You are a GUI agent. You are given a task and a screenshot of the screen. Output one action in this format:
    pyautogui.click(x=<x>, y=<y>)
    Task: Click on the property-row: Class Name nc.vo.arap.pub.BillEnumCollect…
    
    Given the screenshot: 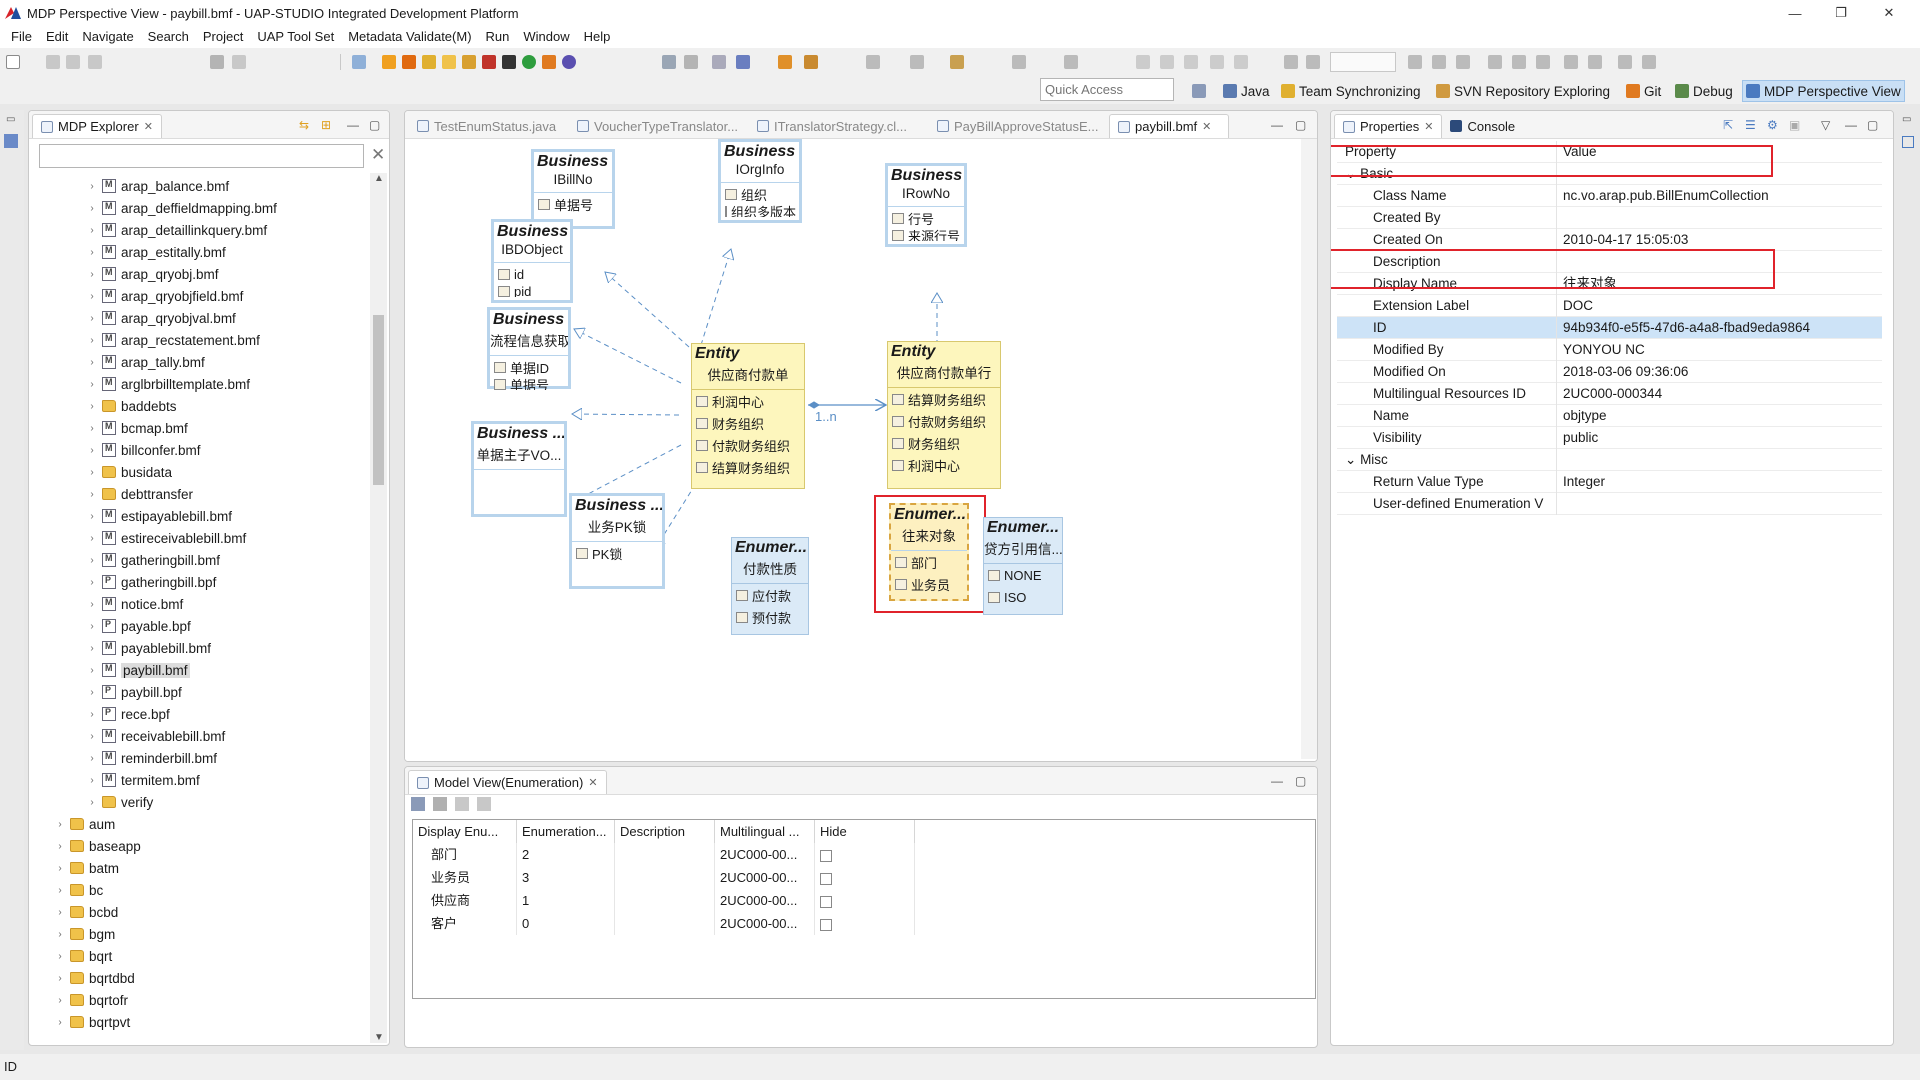 What is the action you would take?
    pyautogui.click(x=1609, y=195)
    